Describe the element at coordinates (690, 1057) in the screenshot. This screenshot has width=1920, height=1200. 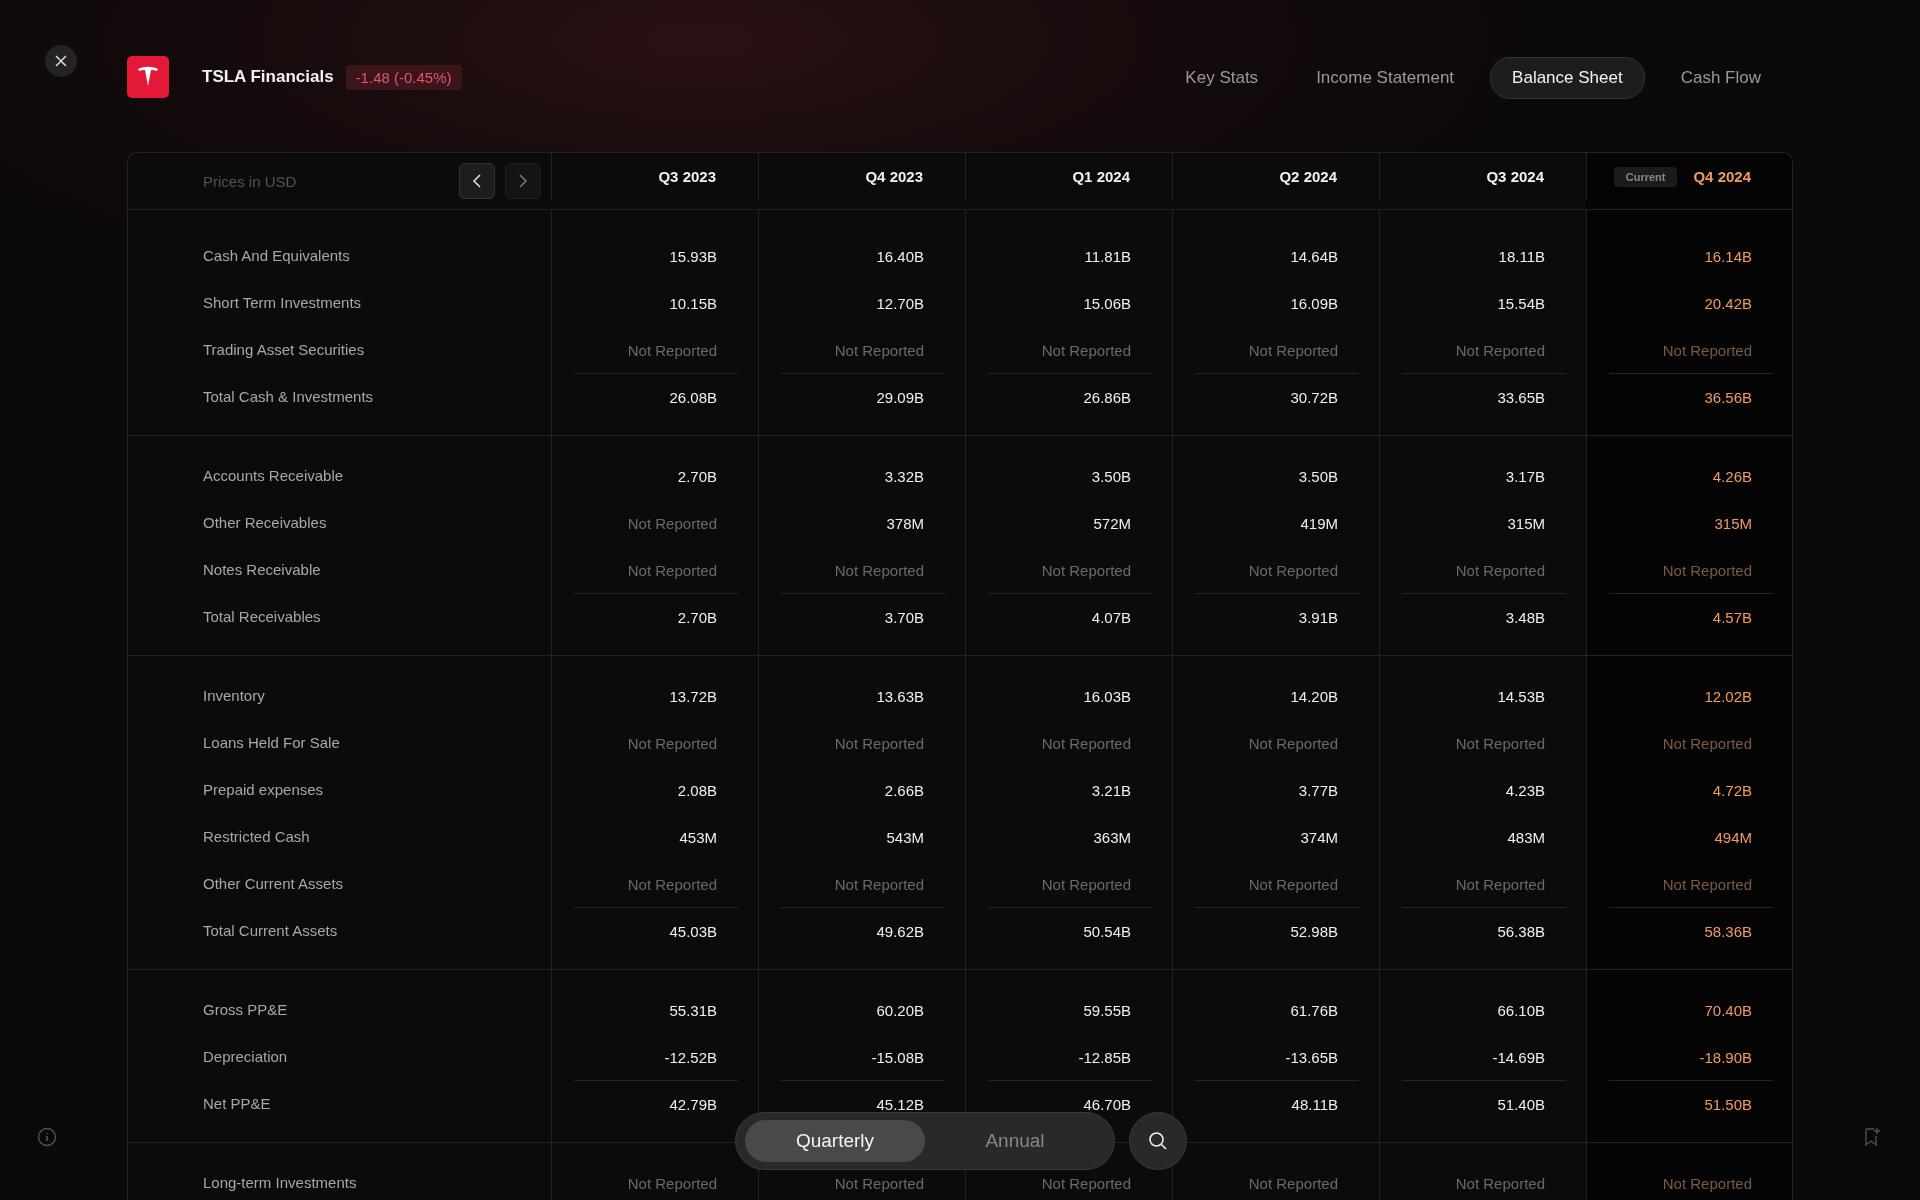
I see `table-cell: -12.52B` at that location.